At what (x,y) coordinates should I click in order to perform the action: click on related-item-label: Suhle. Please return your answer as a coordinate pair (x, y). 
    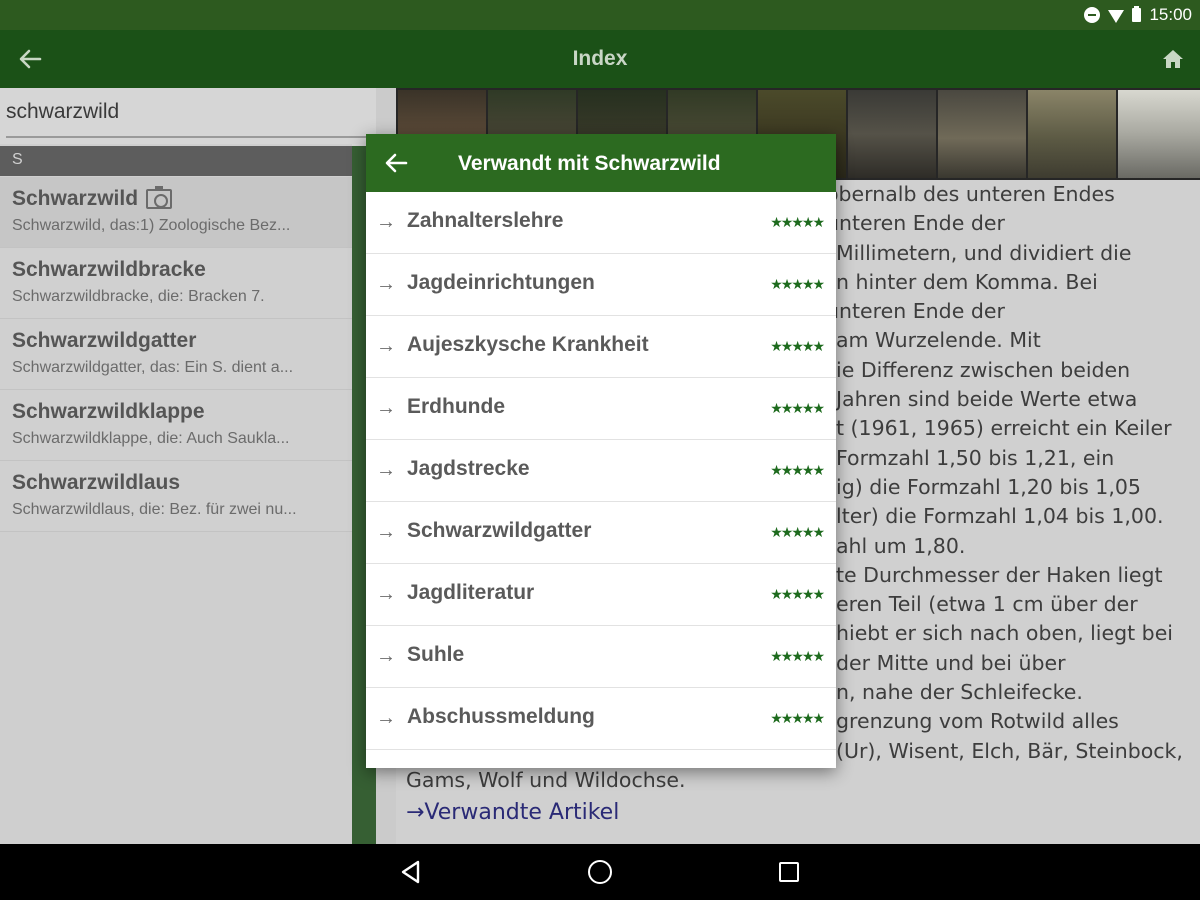
    Looking at the image, I should click on (436, 654).